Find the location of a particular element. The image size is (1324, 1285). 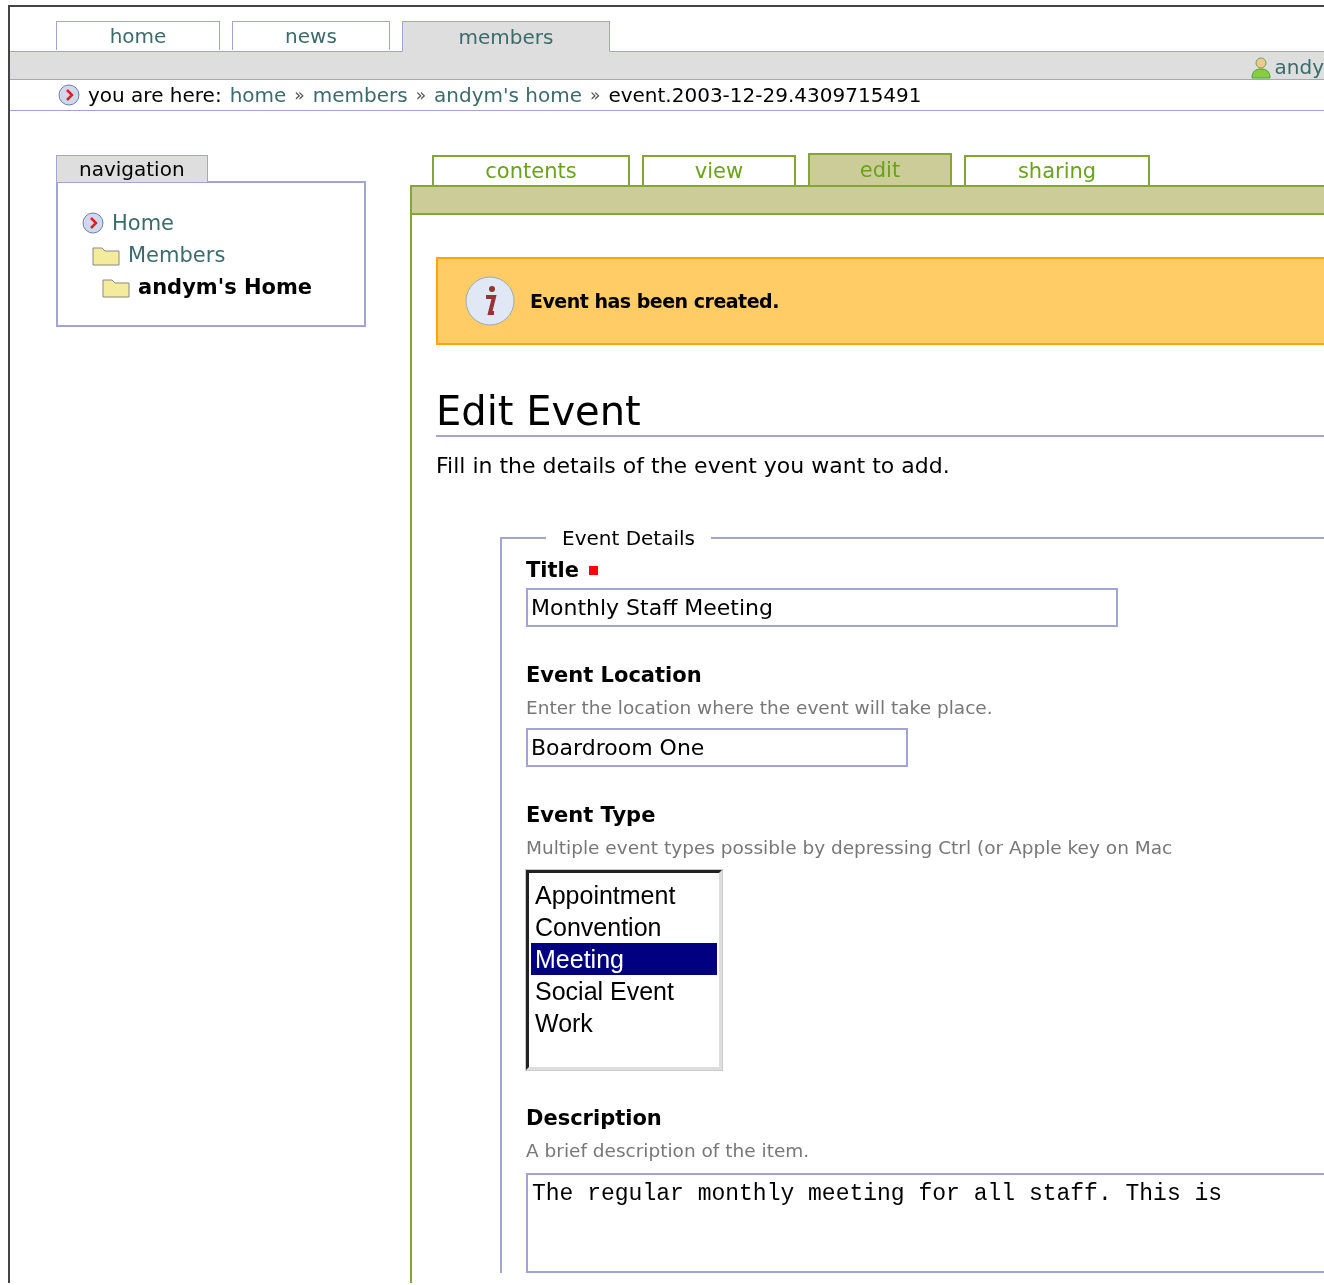

message-text: Event has been created. is located at coordinates (654, 301).